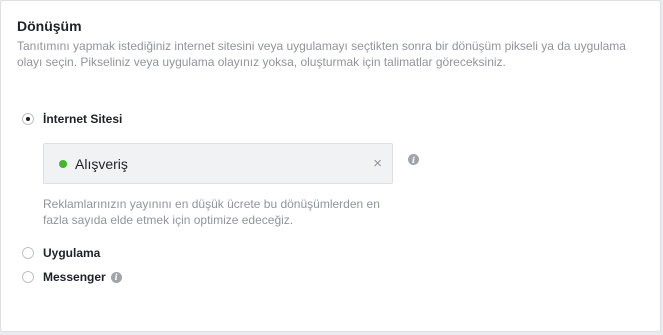  Describe the element at coordinates (83, 119) in the screenshot. I see `radio-label-website: İnternet Sitesi` at that location.